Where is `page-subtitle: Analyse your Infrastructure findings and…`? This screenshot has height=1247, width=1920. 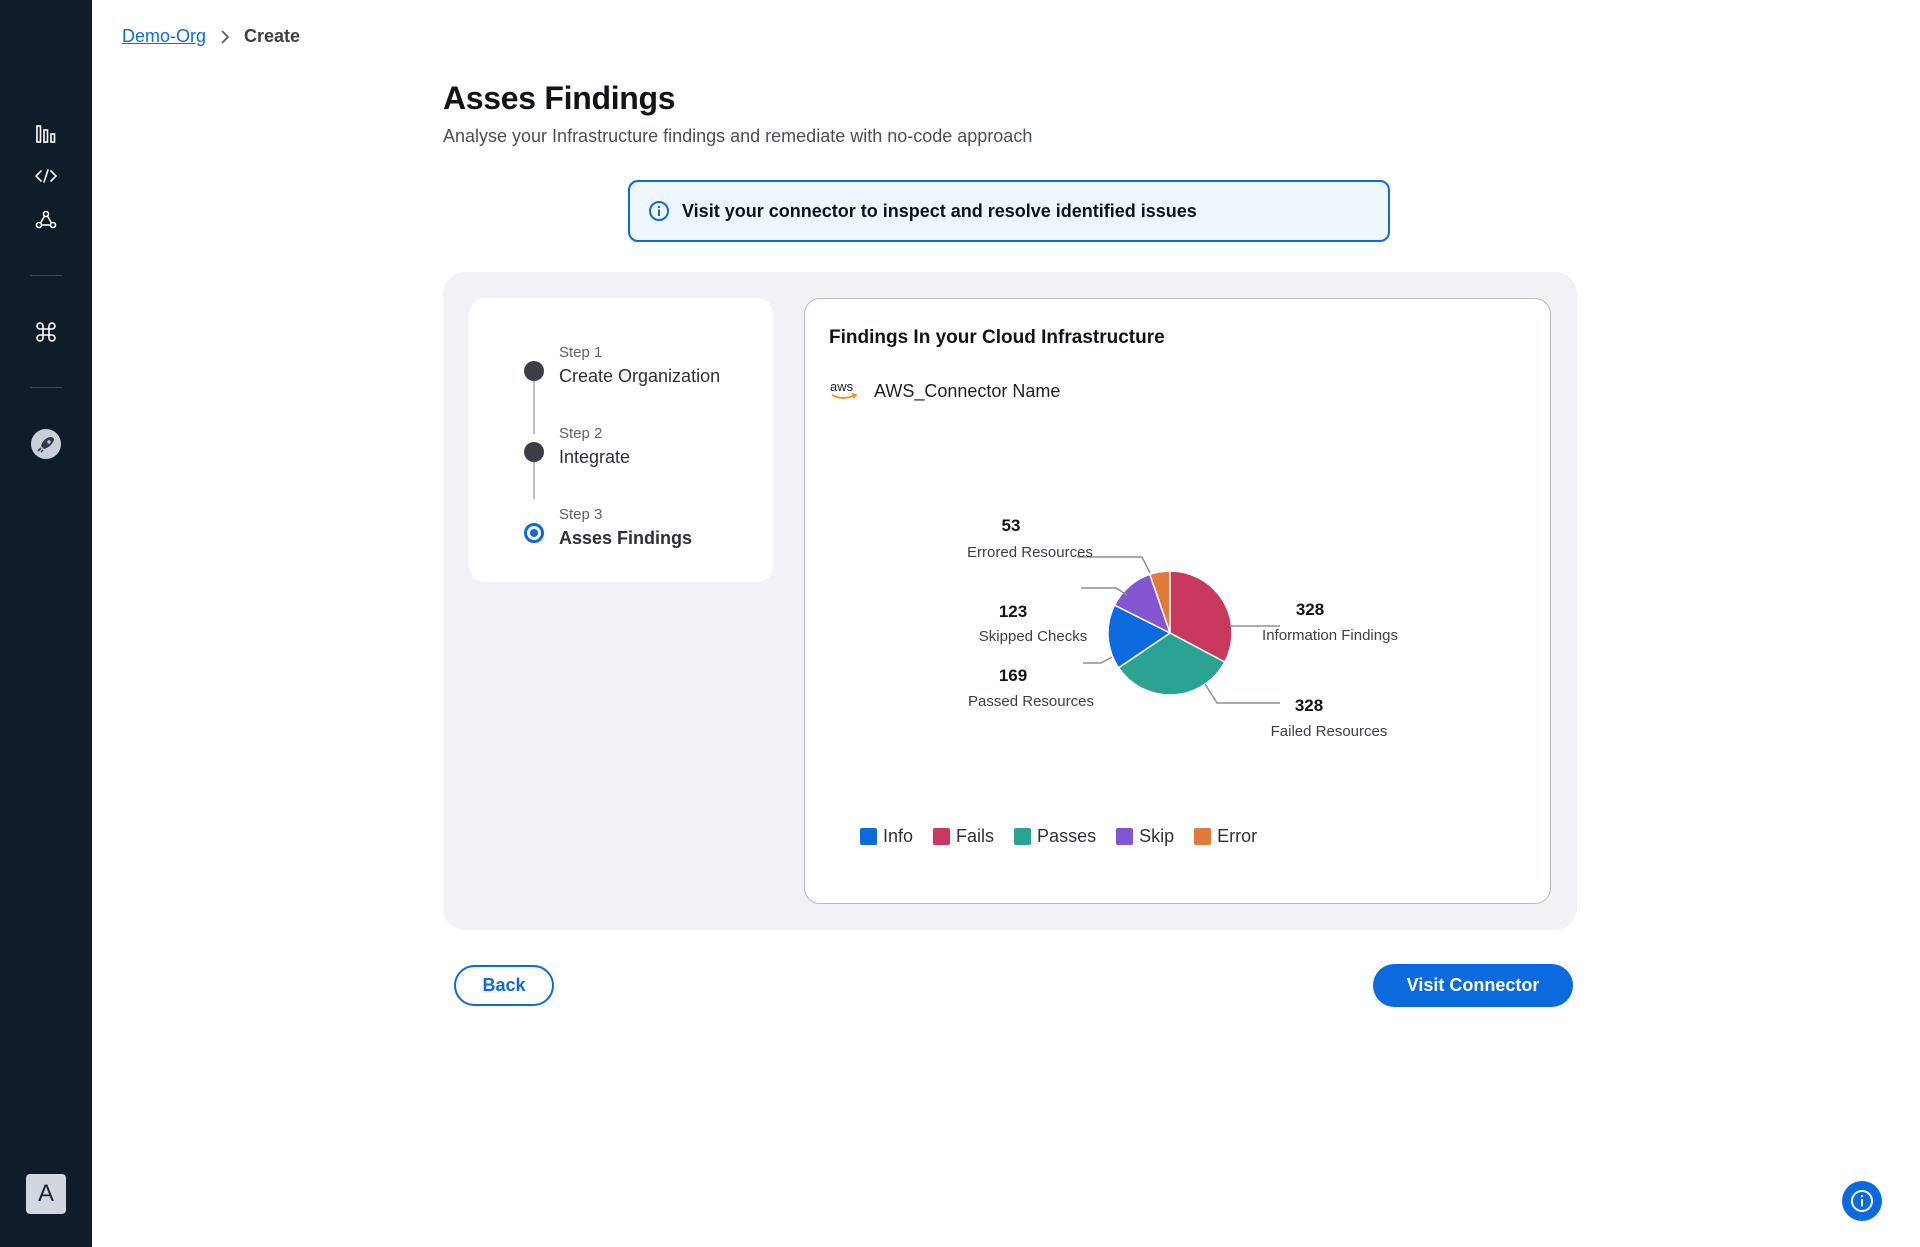
page-subtitle: Analyse your Infrastructure findings and… is located at coordinates (738, 136).